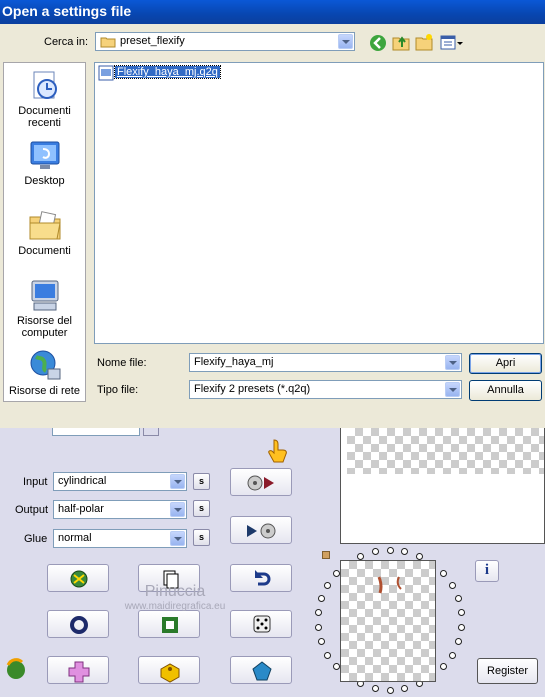 The width and height of the screenshot is (545, 697). What do you see at coordinates (45, 296) in the screenshot?
I see `my-computer-icon` at bounding box center [45, 296].